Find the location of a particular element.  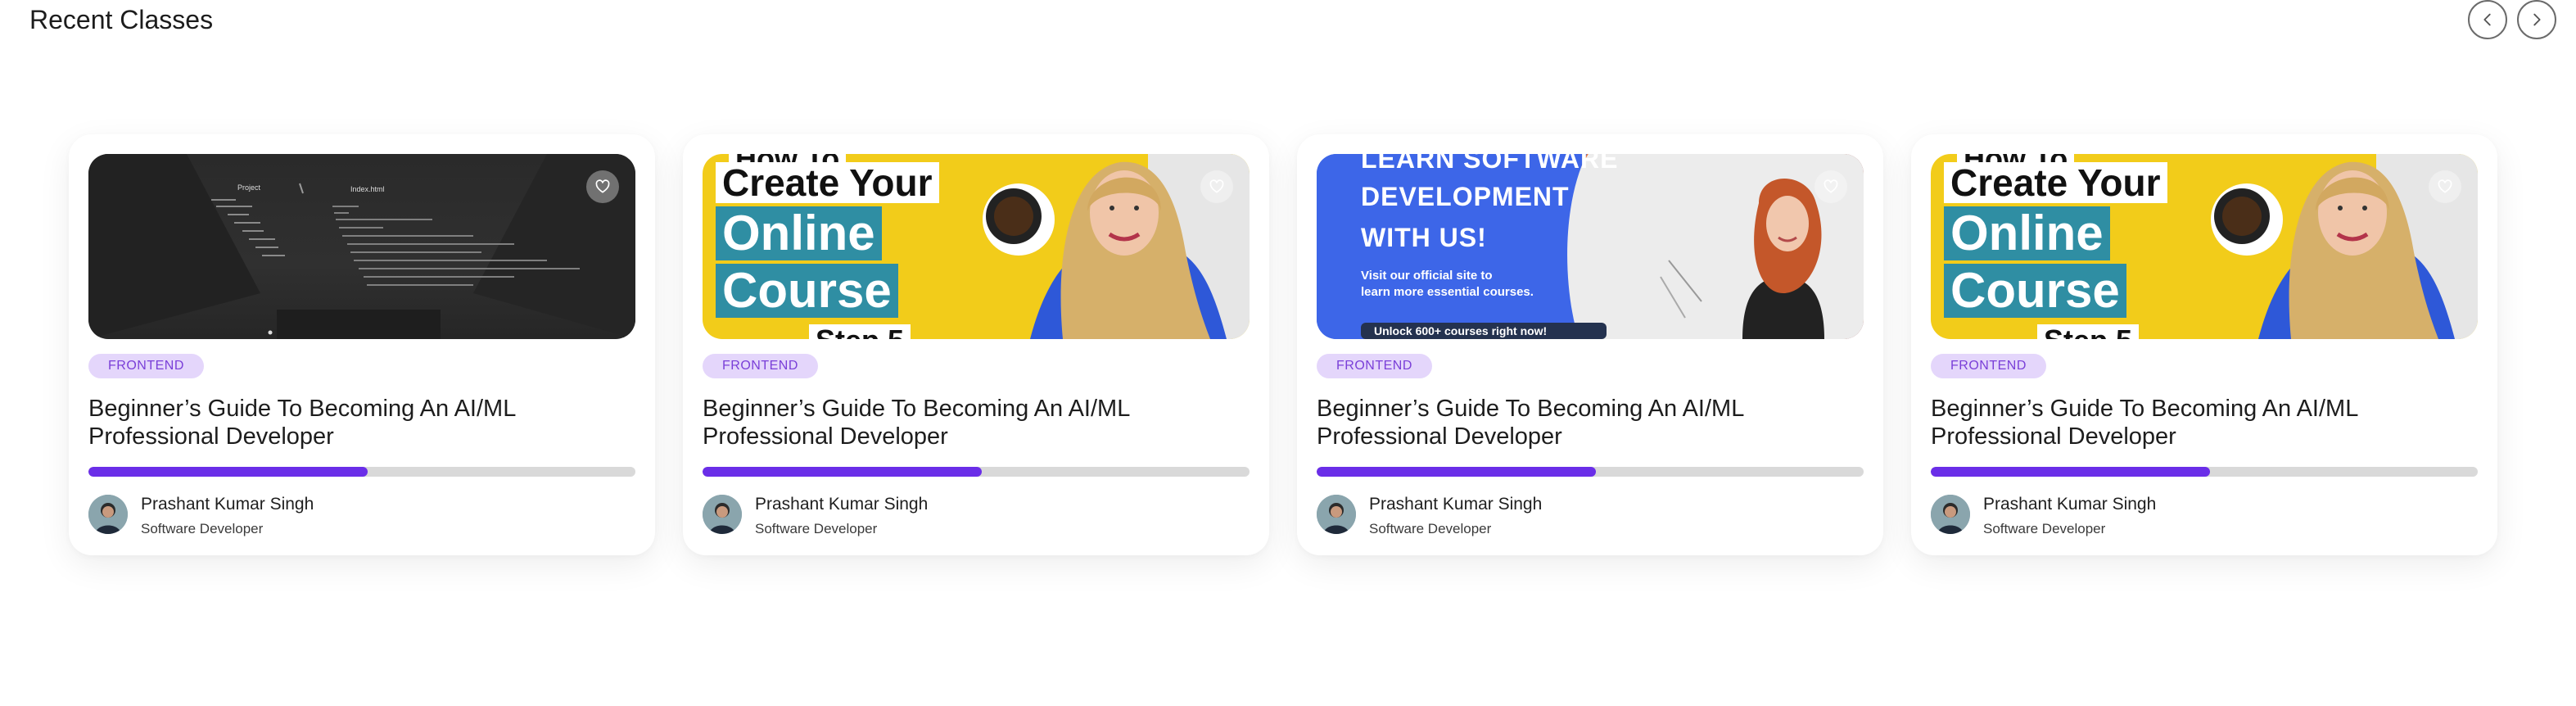

laptop-code-image is located at coordinates (361, 246).